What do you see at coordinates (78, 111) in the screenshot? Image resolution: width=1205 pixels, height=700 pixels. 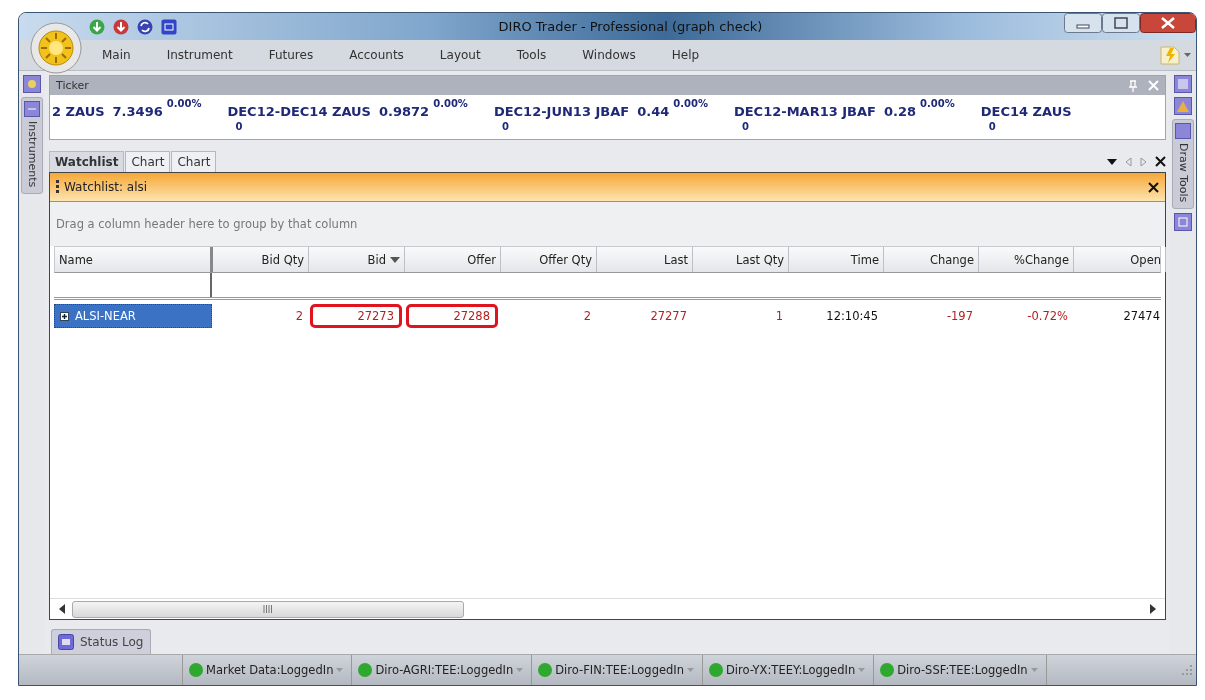 I see `ticker-symbol: 2 ZAUS` at bounding box center [78, 111].